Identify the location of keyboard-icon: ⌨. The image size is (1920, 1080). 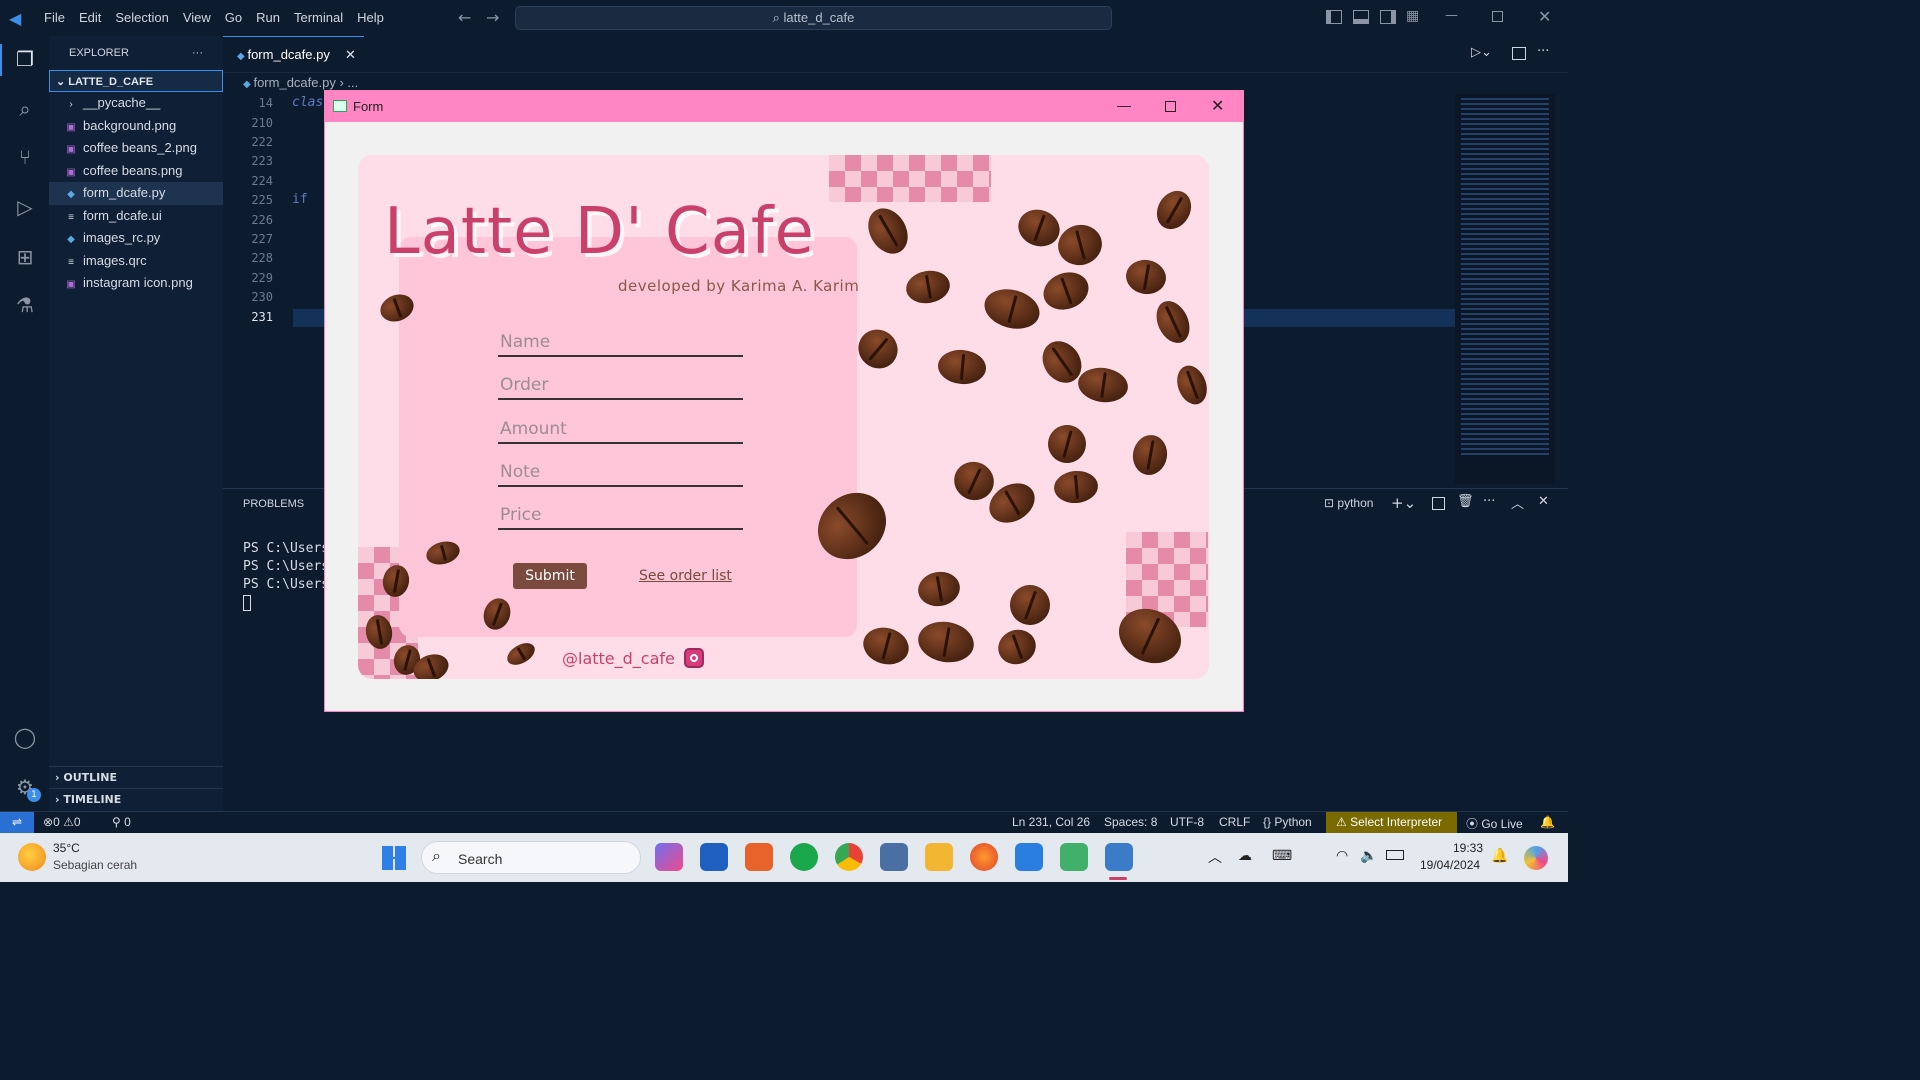
(1282, 855).